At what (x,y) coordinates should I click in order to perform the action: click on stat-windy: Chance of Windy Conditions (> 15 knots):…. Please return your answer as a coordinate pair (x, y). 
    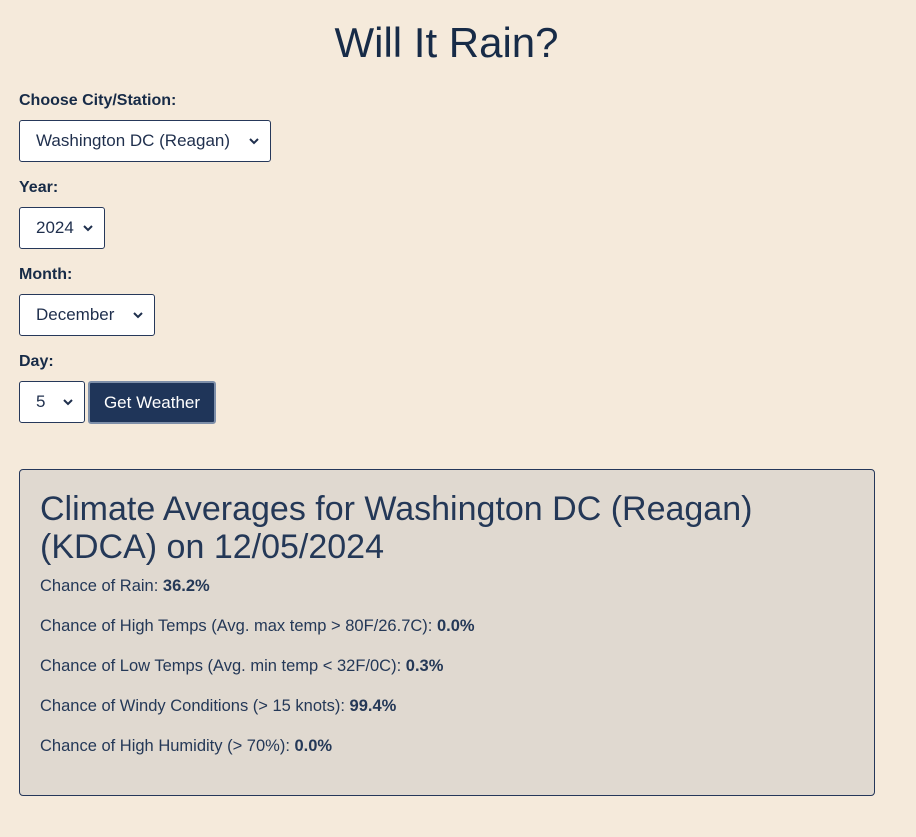
    Looking at the image, I should click on (218, 706).